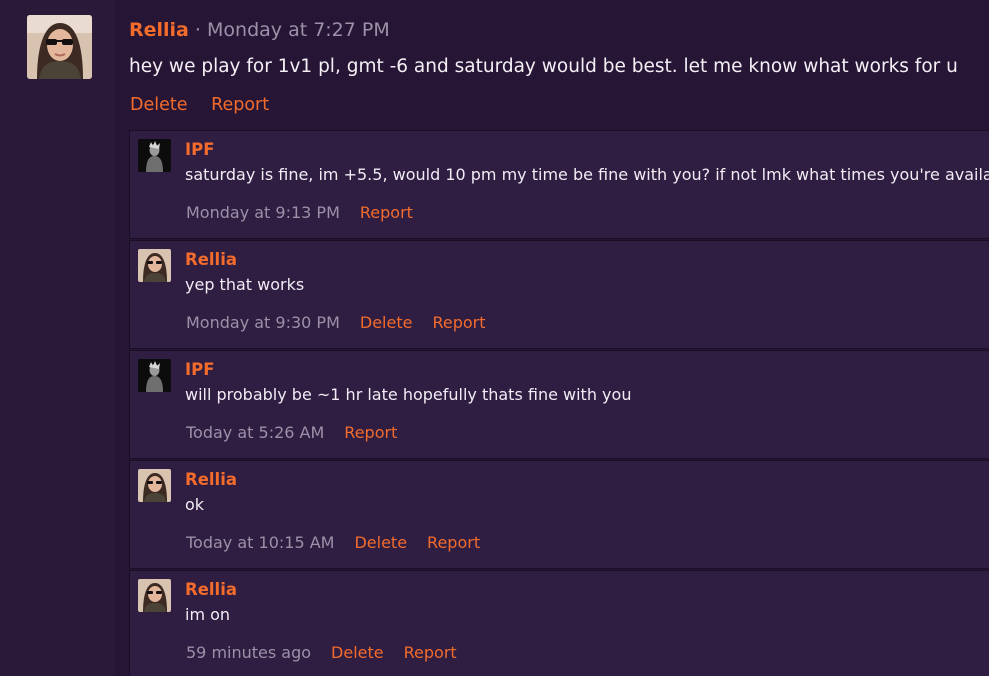  I want to click on post-delete-link: Delete, so click(159, 105).